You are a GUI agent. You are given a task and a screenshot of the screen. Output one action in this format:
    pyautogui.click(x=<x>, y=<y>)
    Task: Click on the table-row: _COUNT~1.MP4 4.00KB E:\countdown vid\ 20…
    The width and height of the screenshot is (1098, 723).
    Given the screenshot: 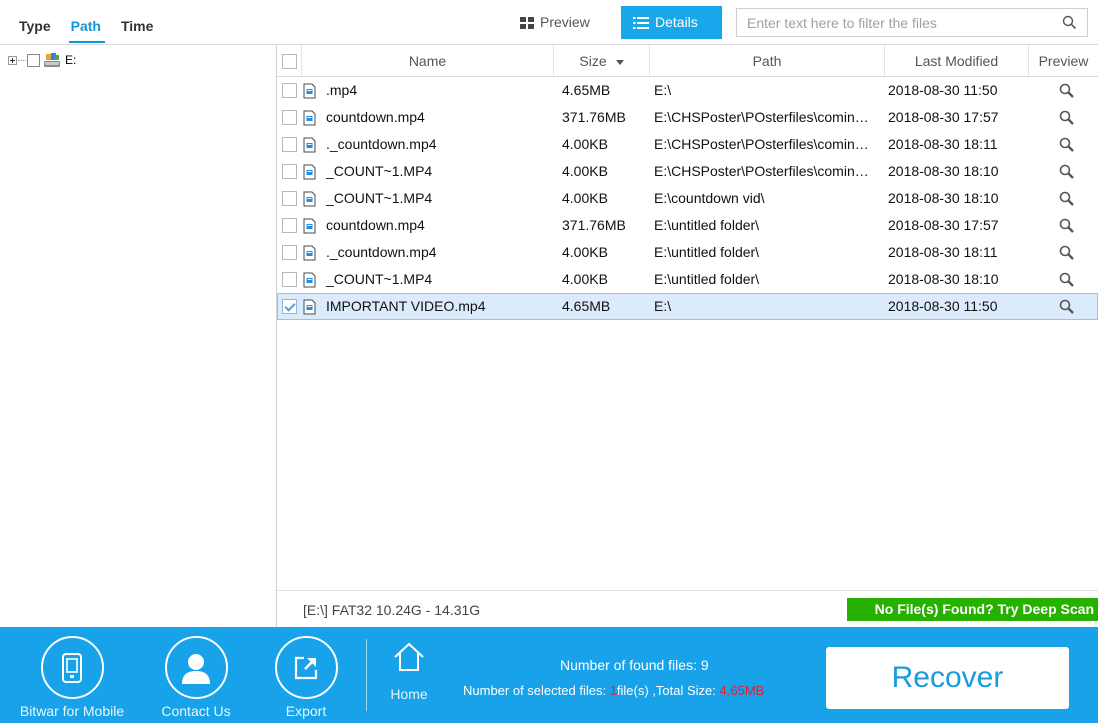 What is the action you would take?
    pyautogui.click(x=687, y=198)
    